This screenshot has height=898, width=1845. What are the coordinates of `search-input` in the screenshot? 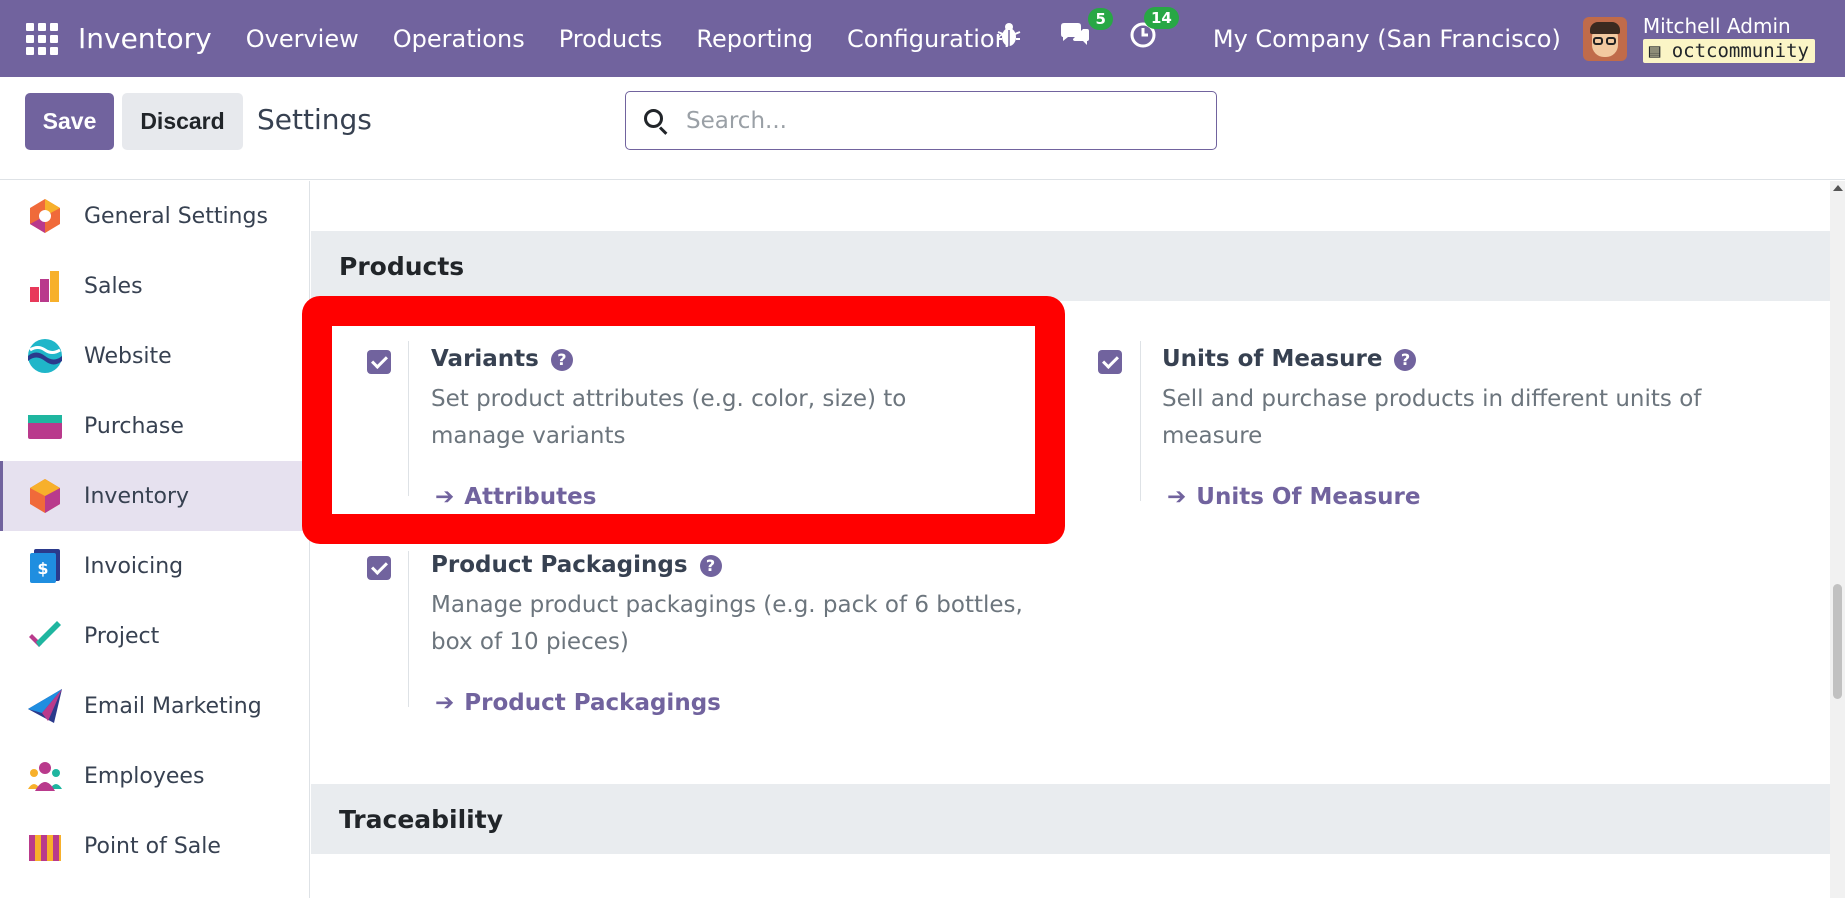 It's located at (936, 120).